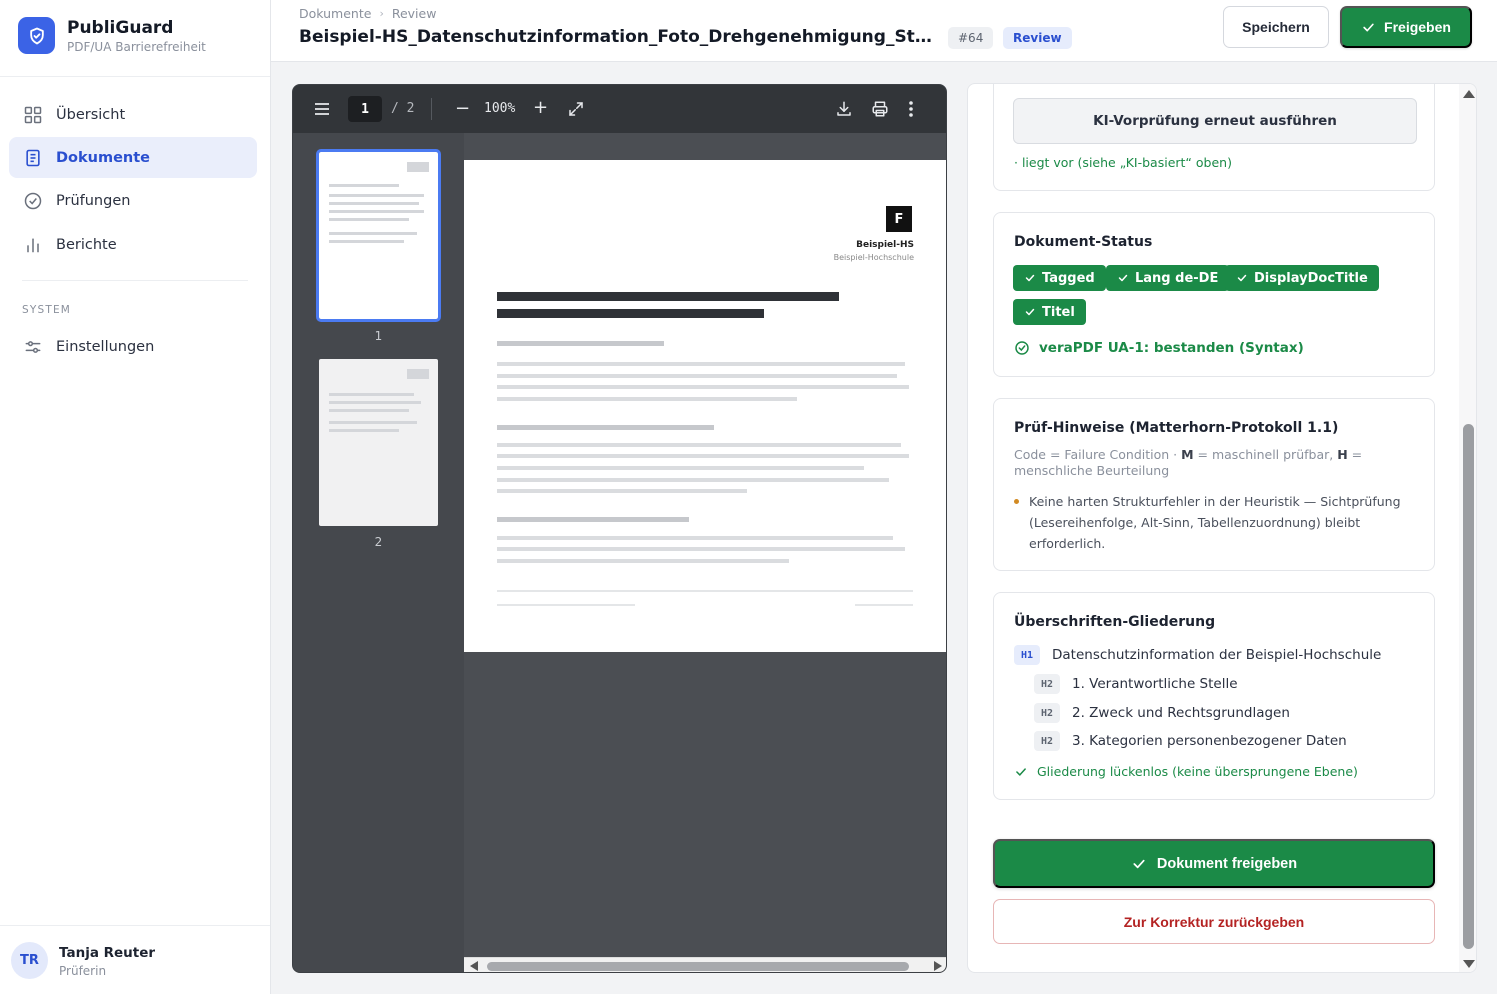 The height and width of the screenshot is (994, 1497). What do you see at coordinates (1098, 454) in the screenshot?
I see `legend-code: Code = Failure Condition ·` at bounding box center [1098, 454].